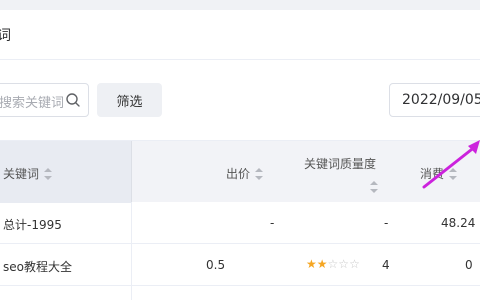  Describe the element at coordinates (458, 223) in the screenshot. I see `spend-cell: 48.24` at that location.